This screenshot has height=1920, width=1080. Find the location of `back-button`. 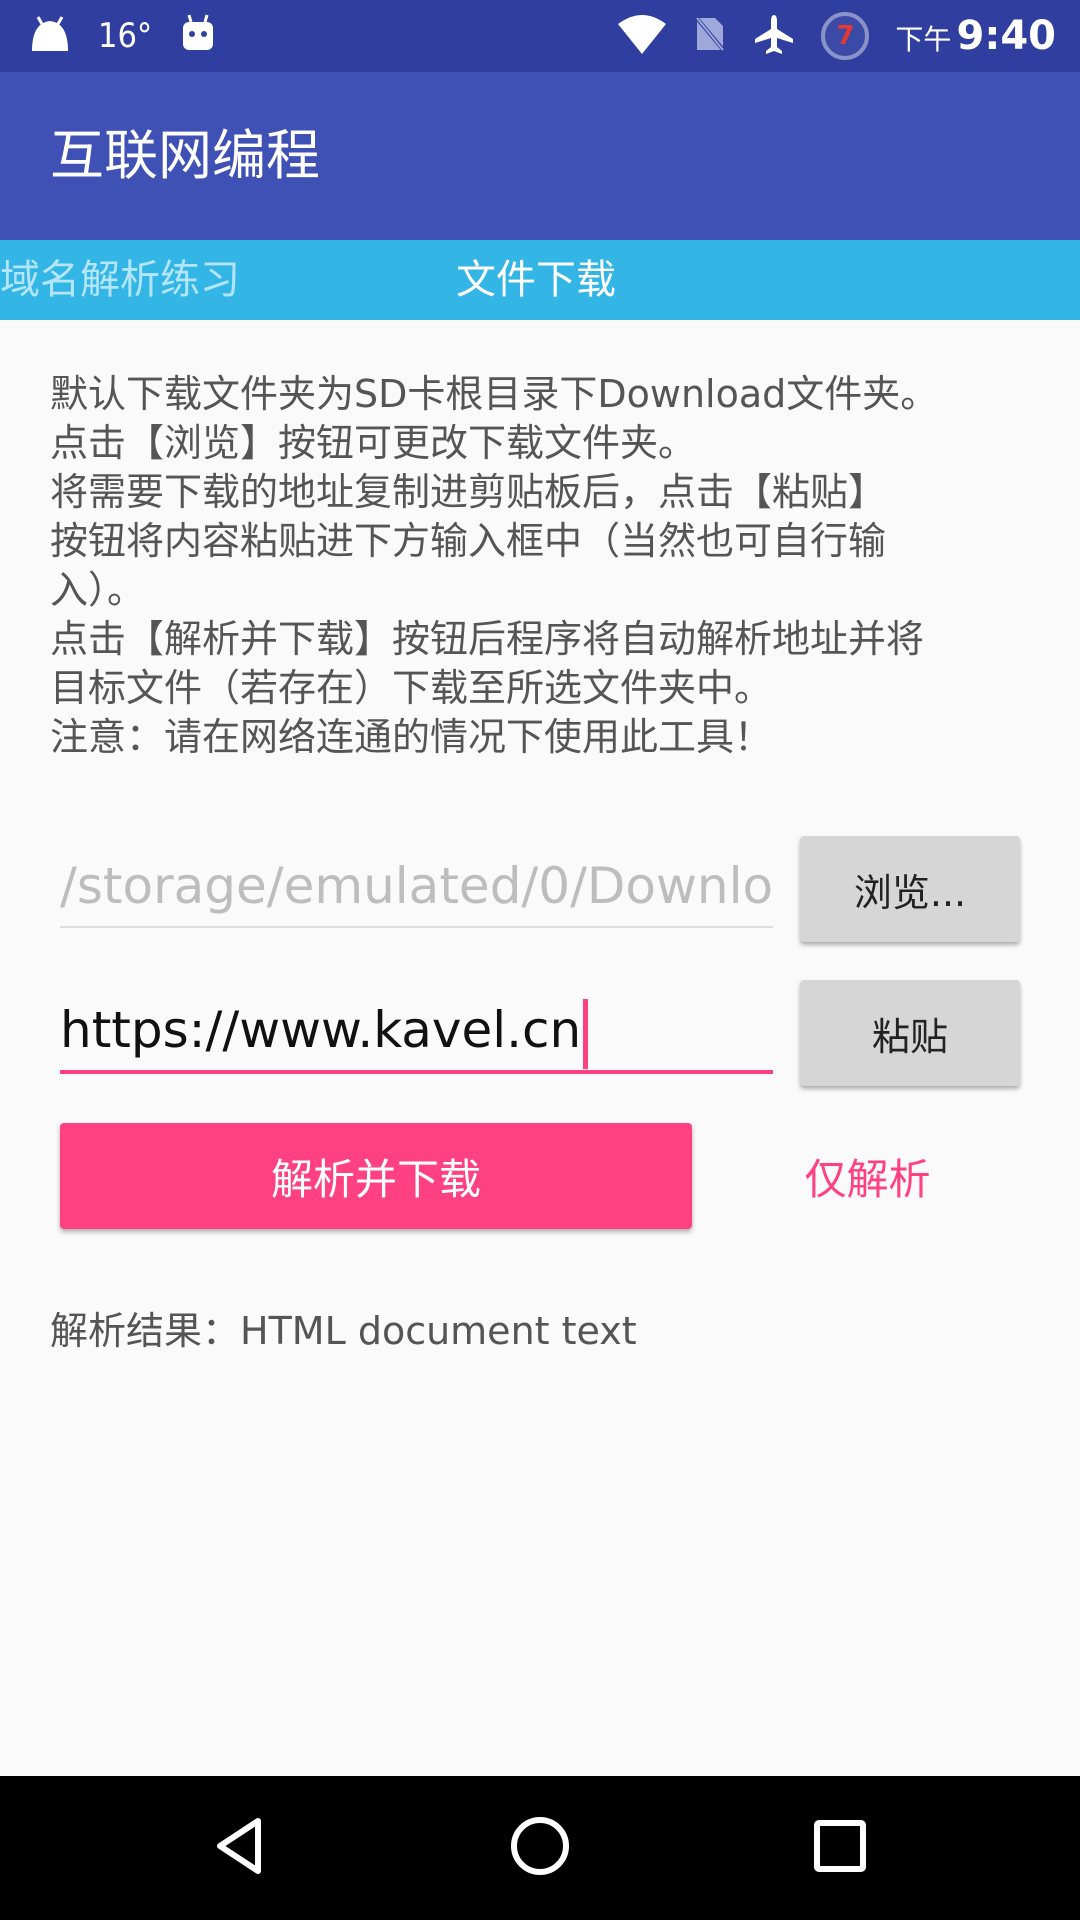

back-button is located at coordinates (240, 1848).